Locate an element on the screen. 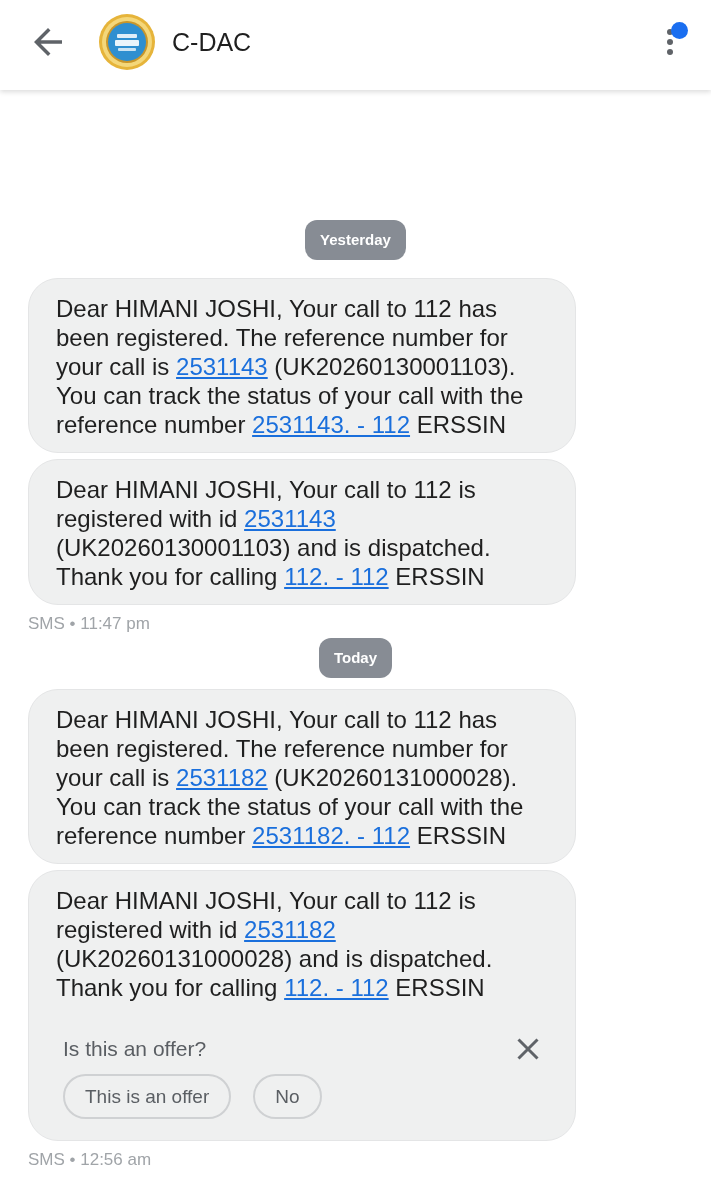 The width and height of the screenshot is (711, 1200). message-text: Dear HIMANI JOSHI, Your call to 112 is registered with id 2531182 (UK20260131000028) and is dispatched. Thank you for calling 112. - 112 ERSSIN is located at coordinates (275, 944).